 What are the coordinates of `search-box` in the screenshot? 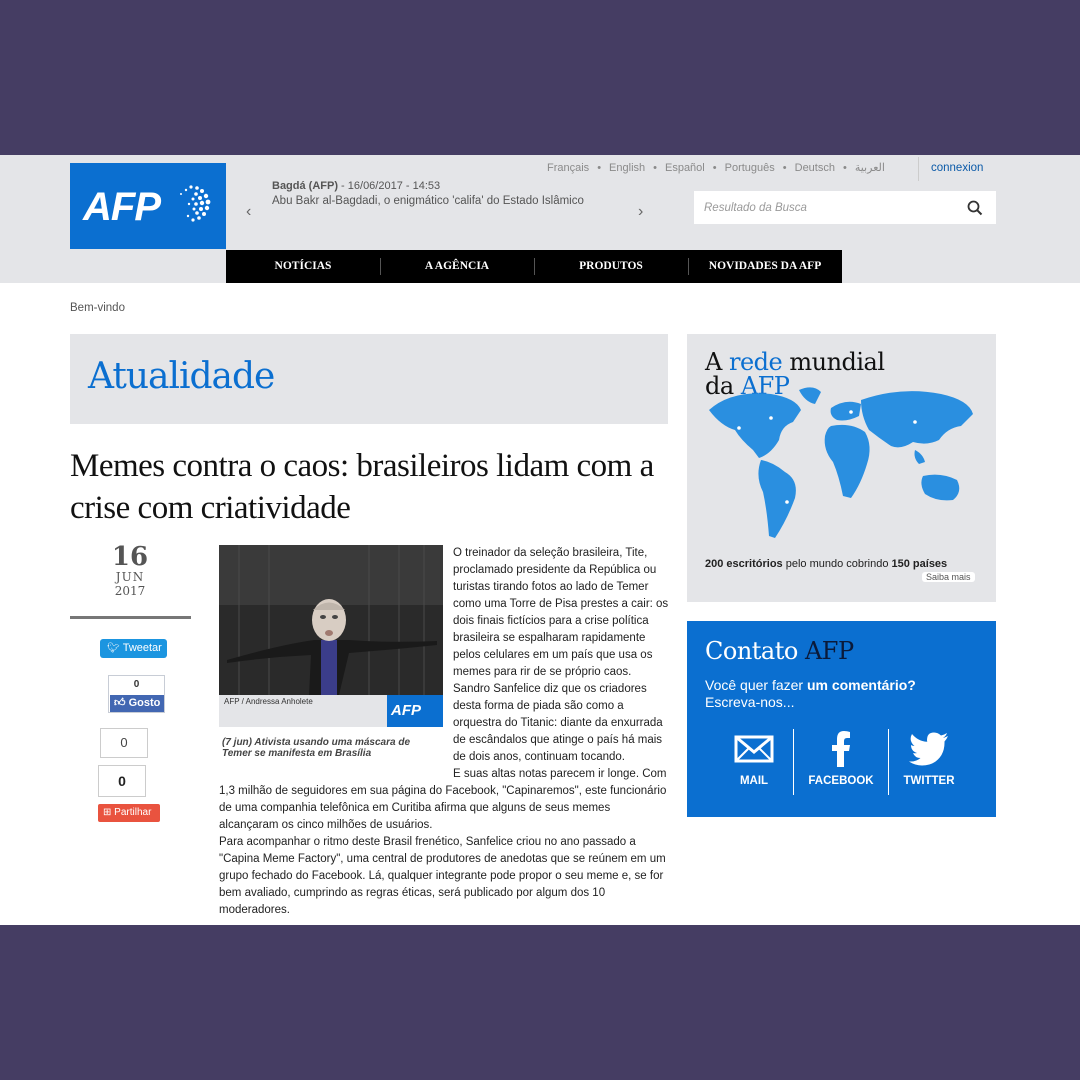 It's located at (845, 207).